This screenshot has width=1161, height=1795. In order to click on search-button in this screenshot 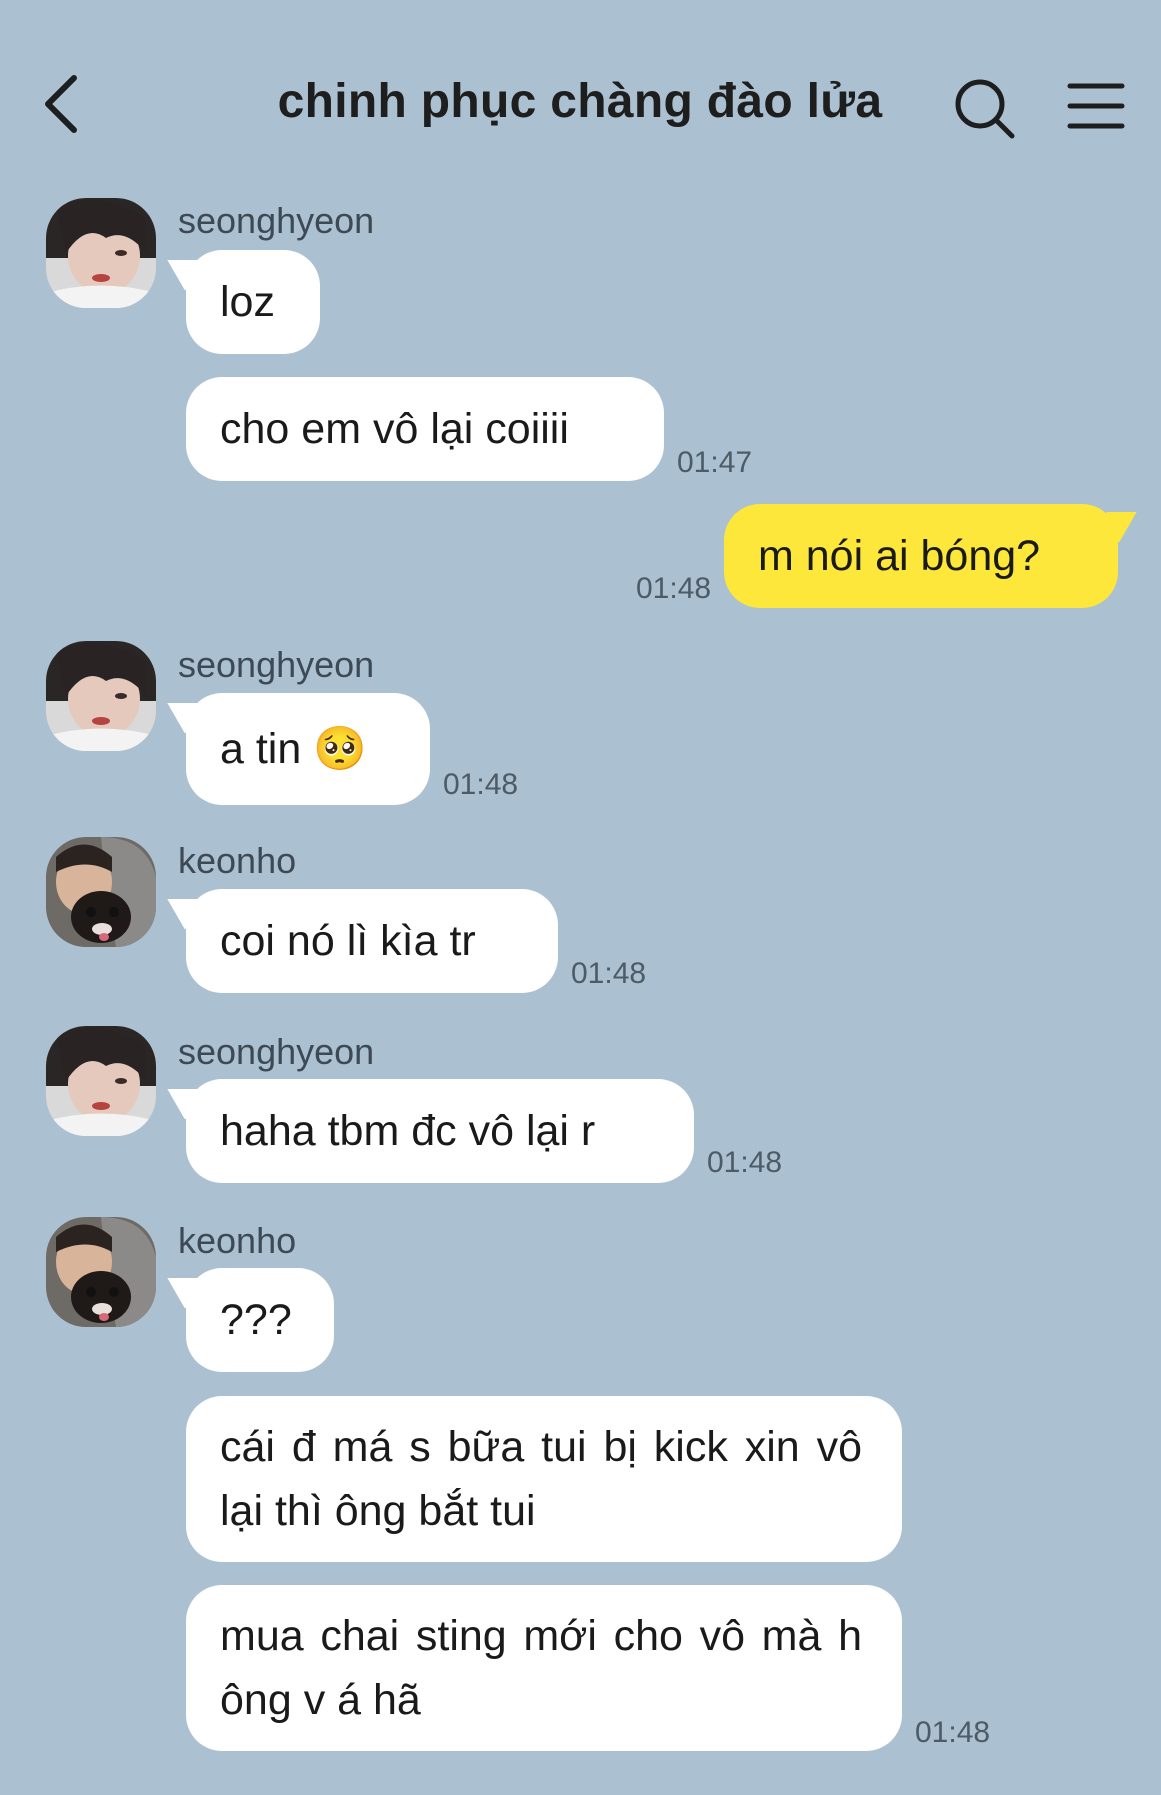, I will do `click(985, 109)`.